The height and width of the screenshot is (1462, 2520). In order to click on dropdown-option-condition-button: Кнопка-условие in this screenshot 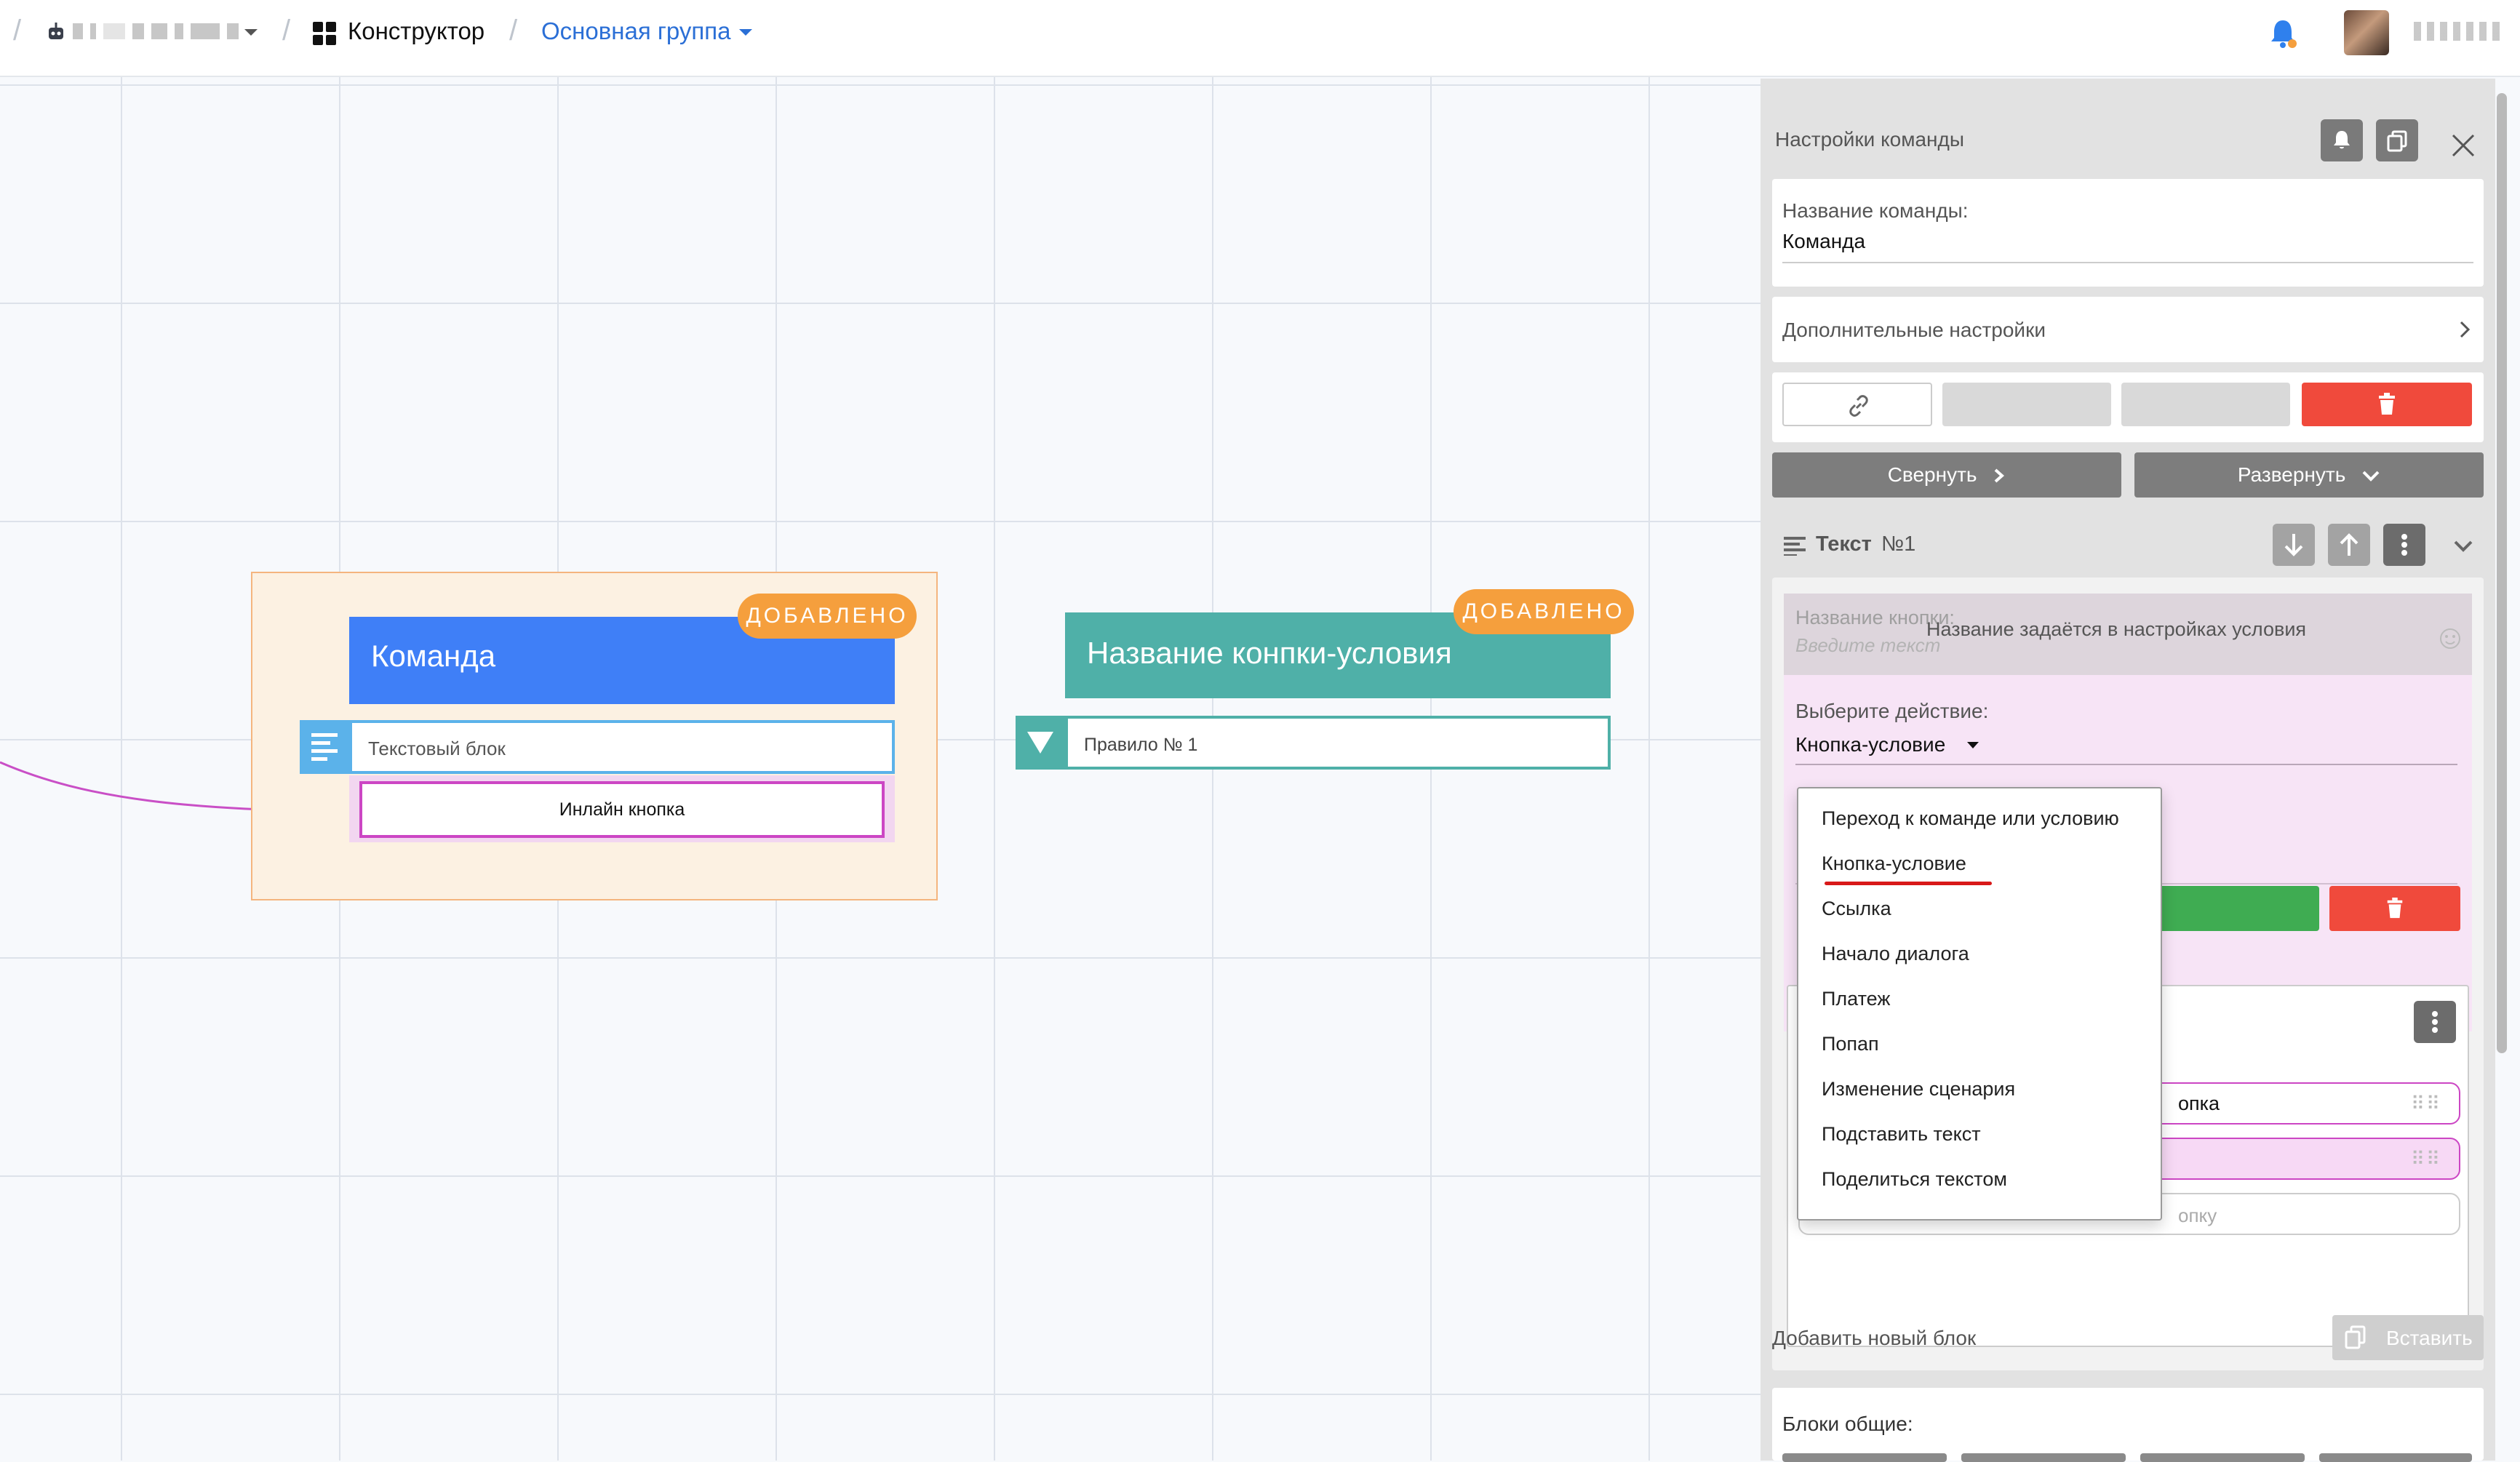, I will do `click(1894, 863)`.